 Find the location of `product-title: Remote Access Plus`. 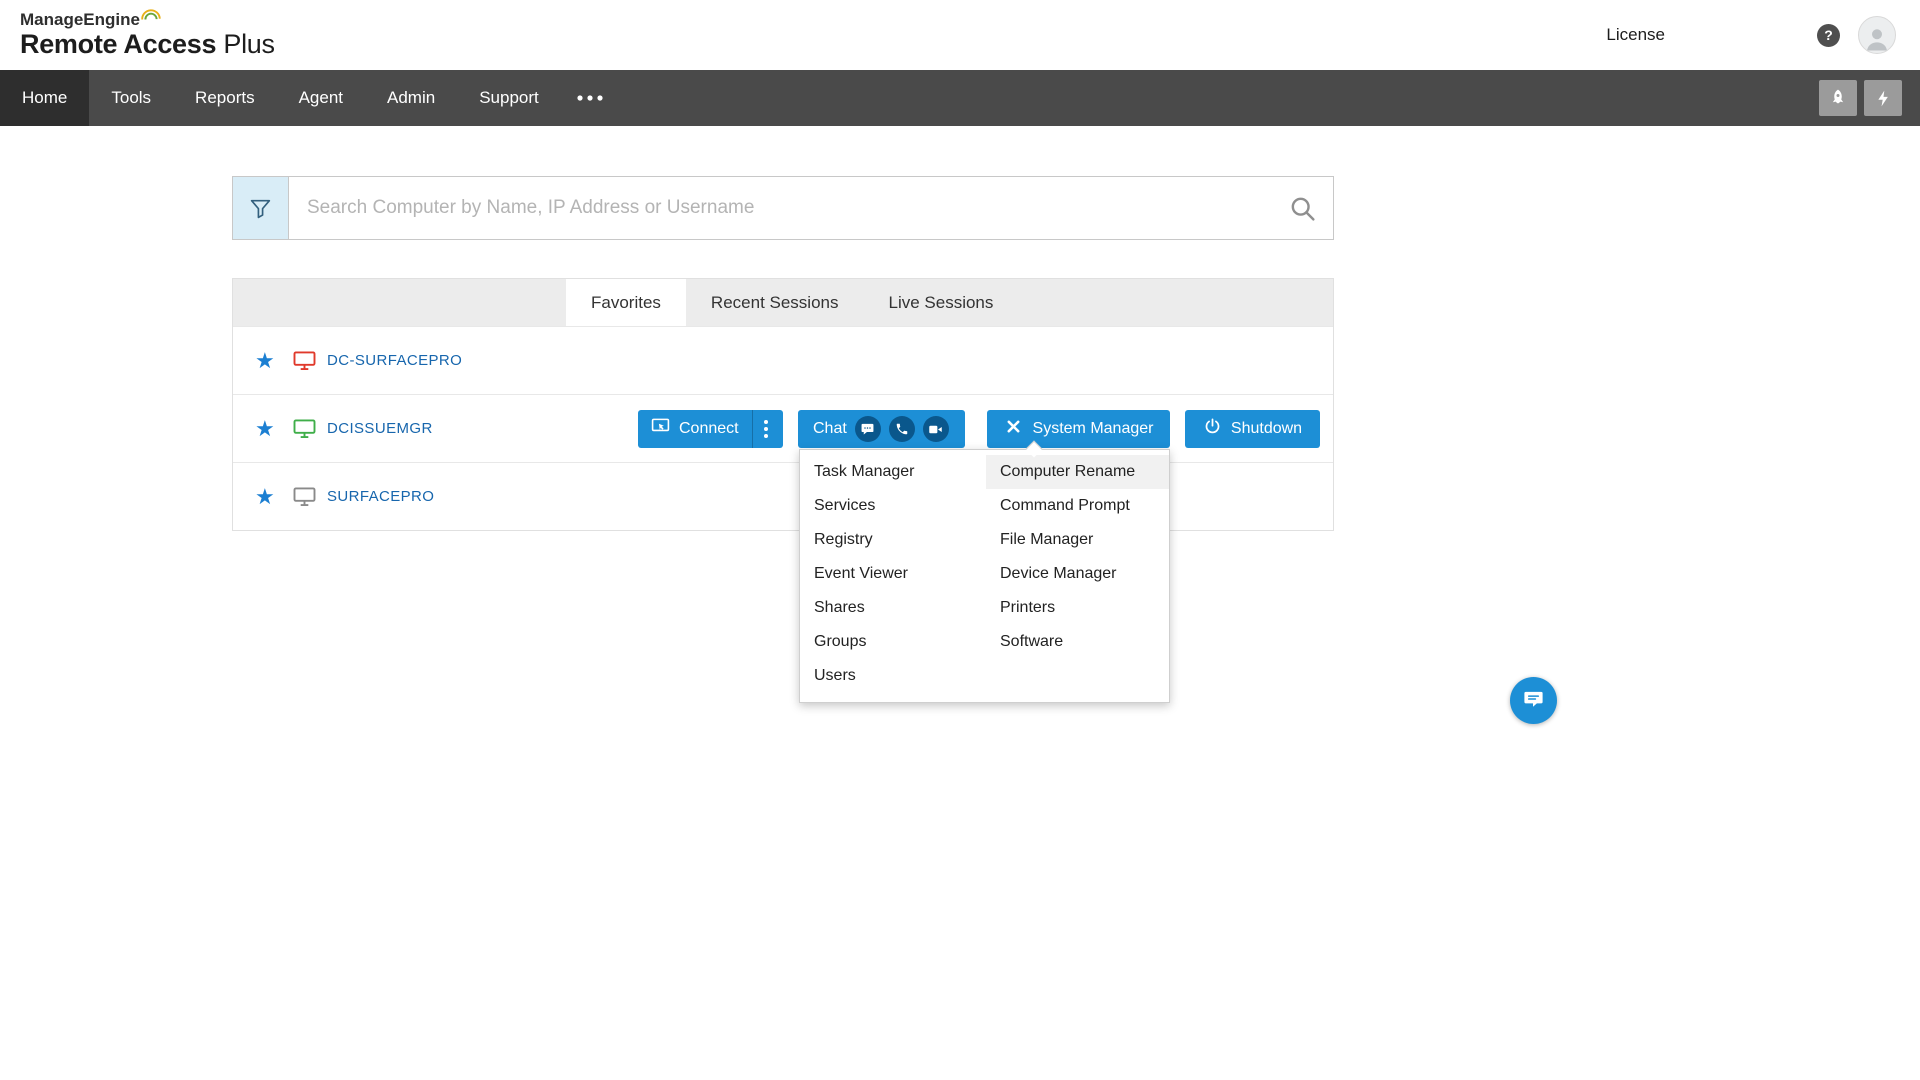

product-title: Remote Access Plus is located at coordinates (147, 44).